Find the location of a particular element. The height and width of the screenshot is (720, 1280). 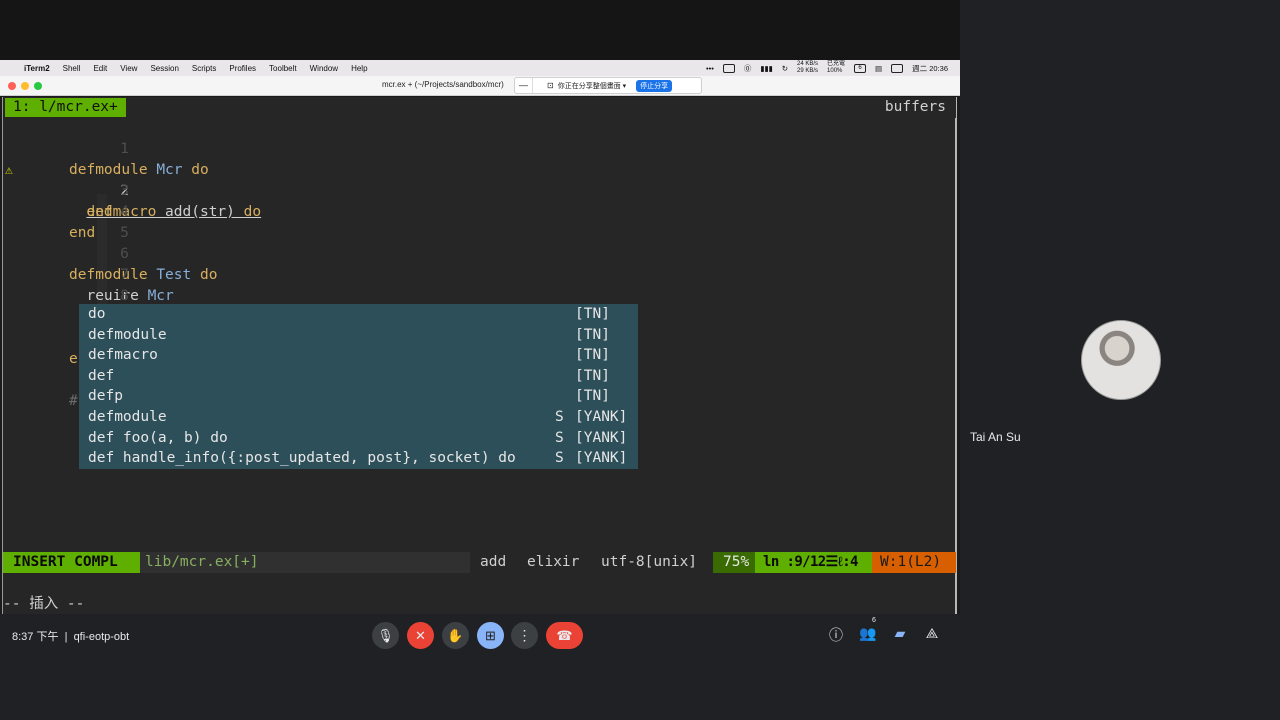

net-up: 24 KB/s is located at coordinates (808, 64).